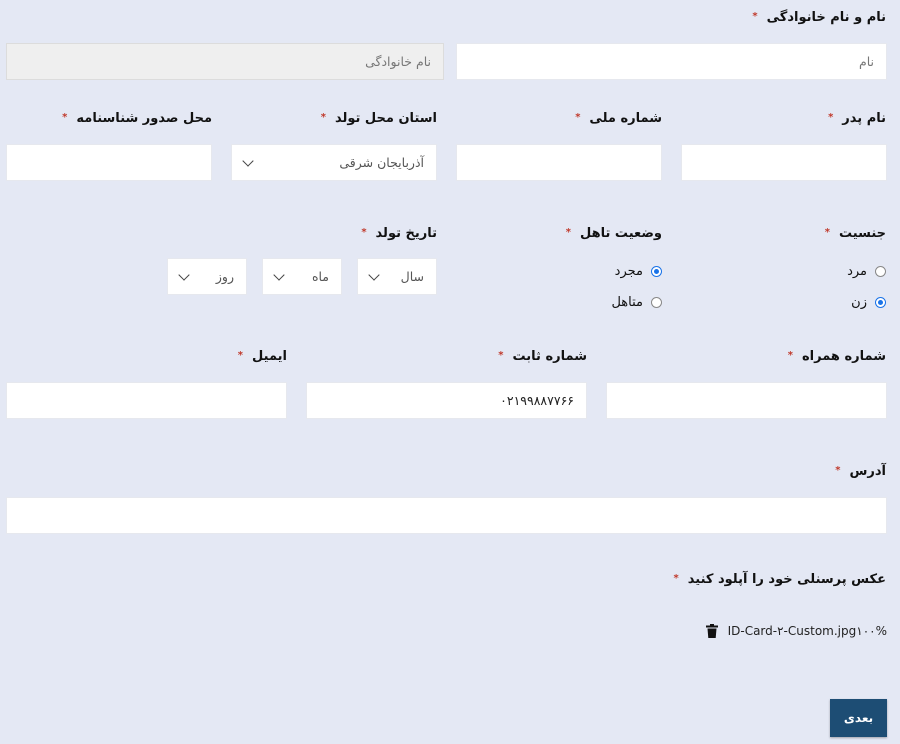 This screenshot has height=744, width=900. Describe the element at coordinates (656, 302) in the screenshot. I see `radio-married` at that location.